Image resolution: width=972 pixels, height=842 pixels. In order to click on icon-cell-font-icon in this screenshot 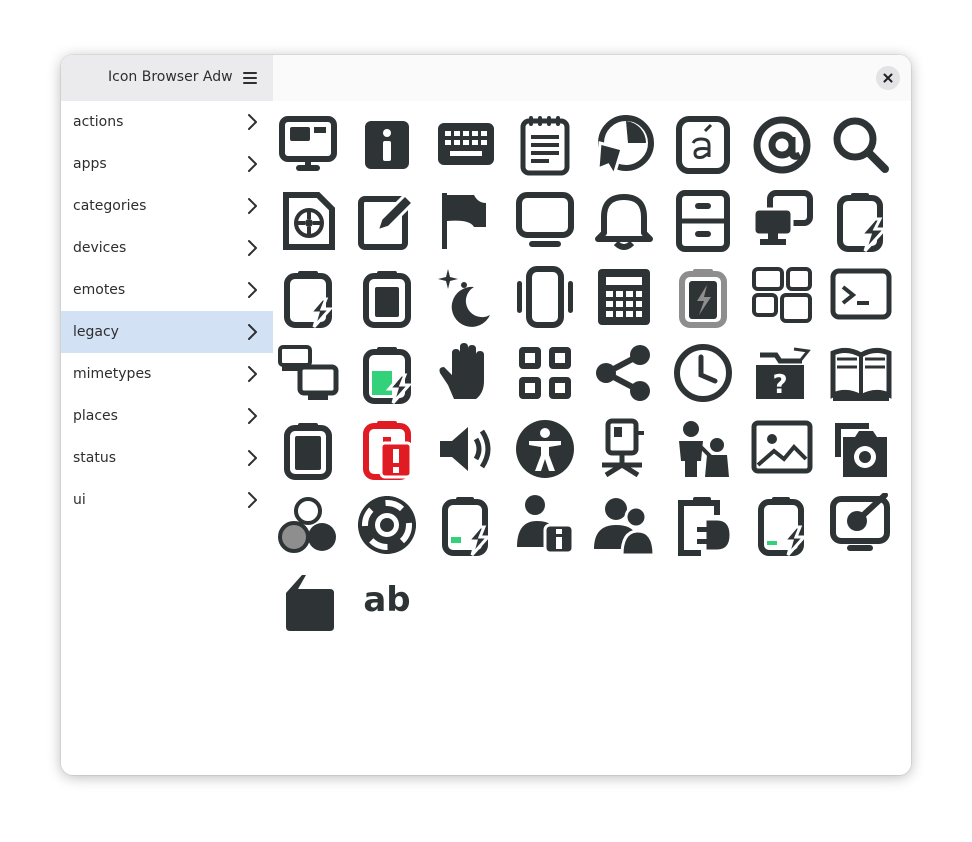, I will do `click(703, 145)`.